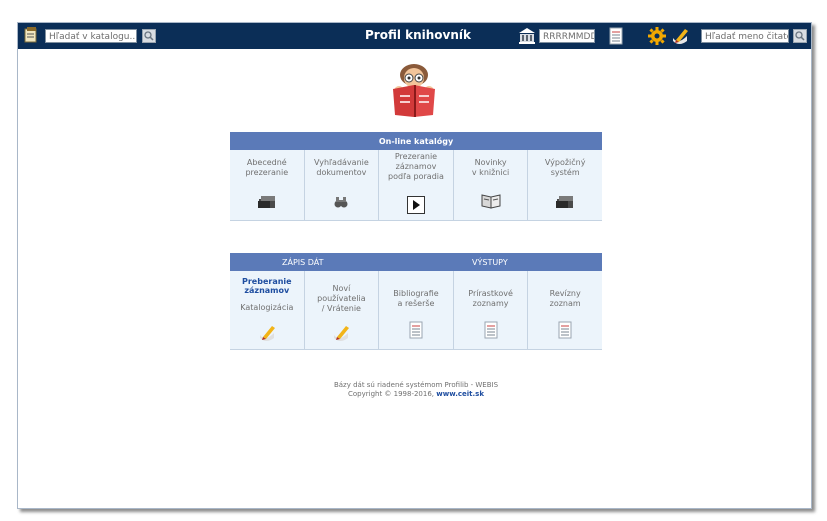  I want to click on task-item-label: Prírastkové zoznamy, so click(490, 298).